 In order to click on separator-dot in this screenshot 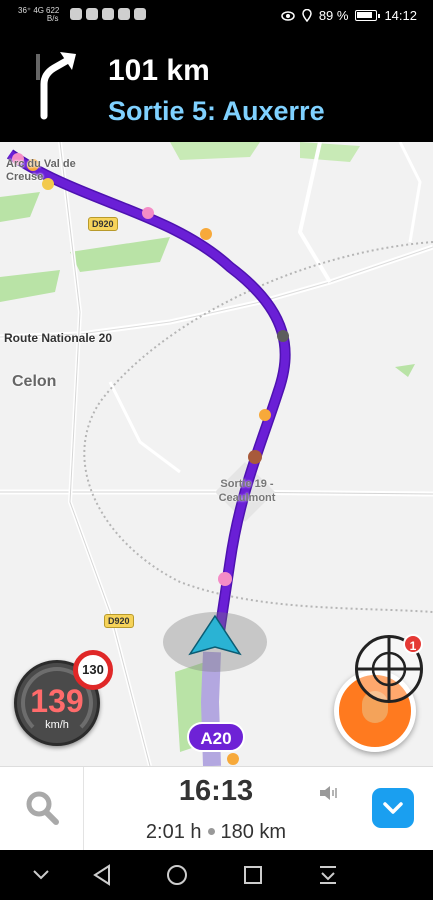, I will do `click(211, 831)`.